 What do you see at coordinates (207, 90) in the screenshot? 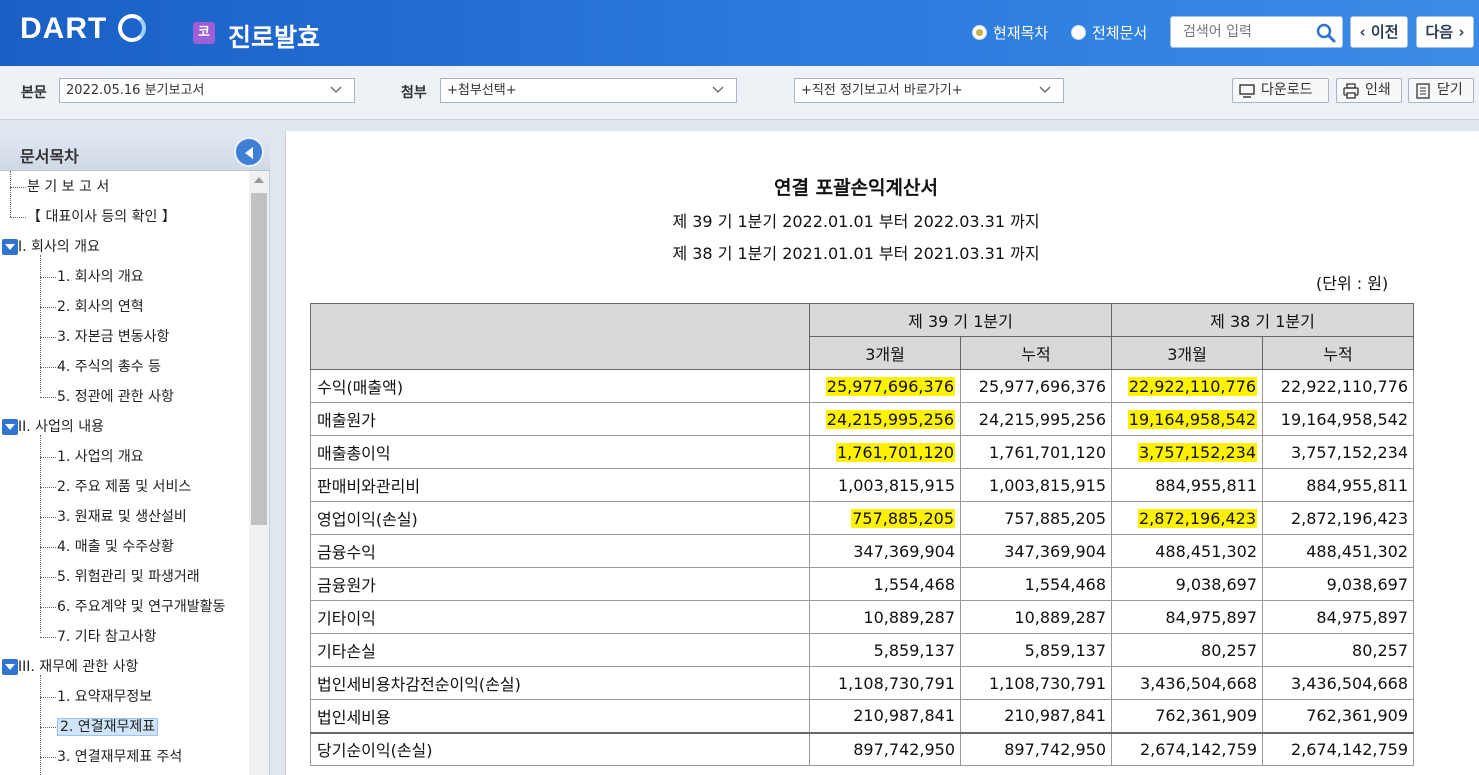
I see `main-doc-select: 2022.05.16 분기보고서` at bounding box center [207, 90].